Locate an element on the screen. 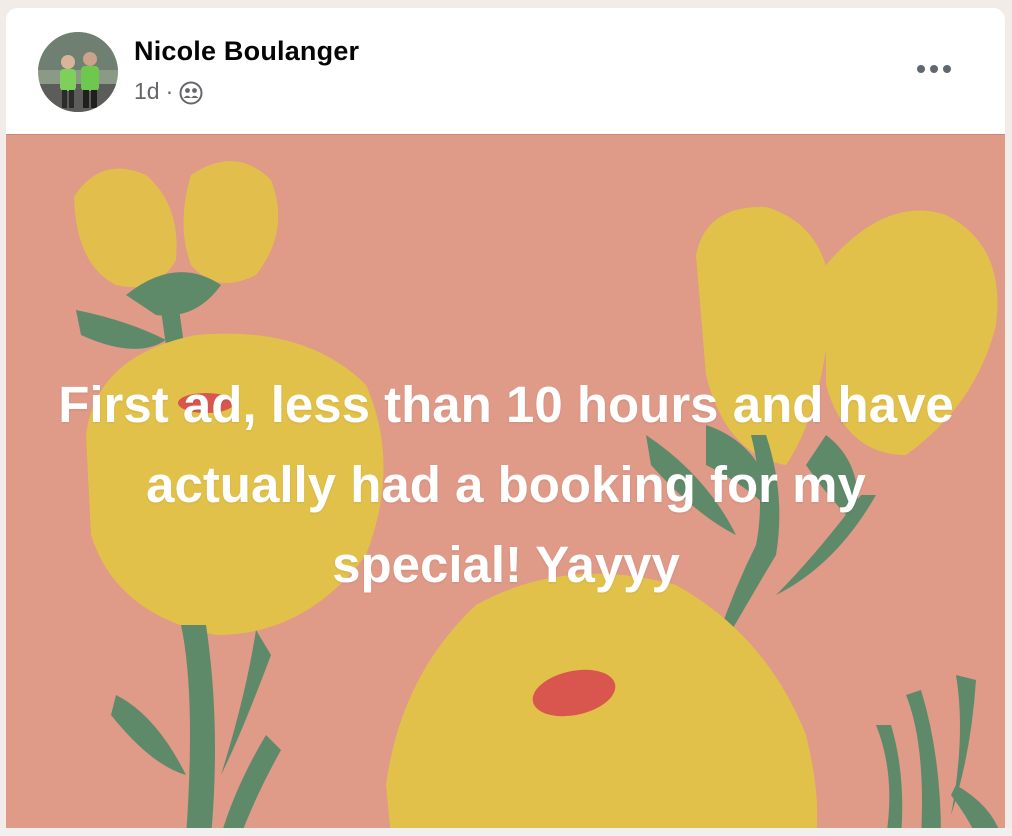 The height and width of the screenshot is (836, 1012). post-header: Nicole Boulanger 1d · is located at coordinates (505, 71).